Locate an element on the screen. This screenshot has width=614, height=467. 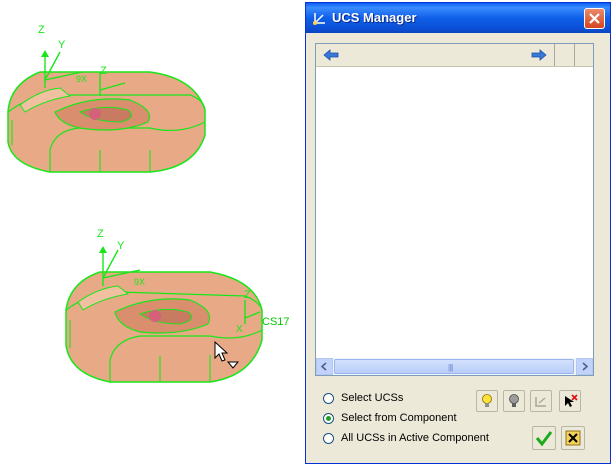
forward-button is located at coordinates (539, 55).